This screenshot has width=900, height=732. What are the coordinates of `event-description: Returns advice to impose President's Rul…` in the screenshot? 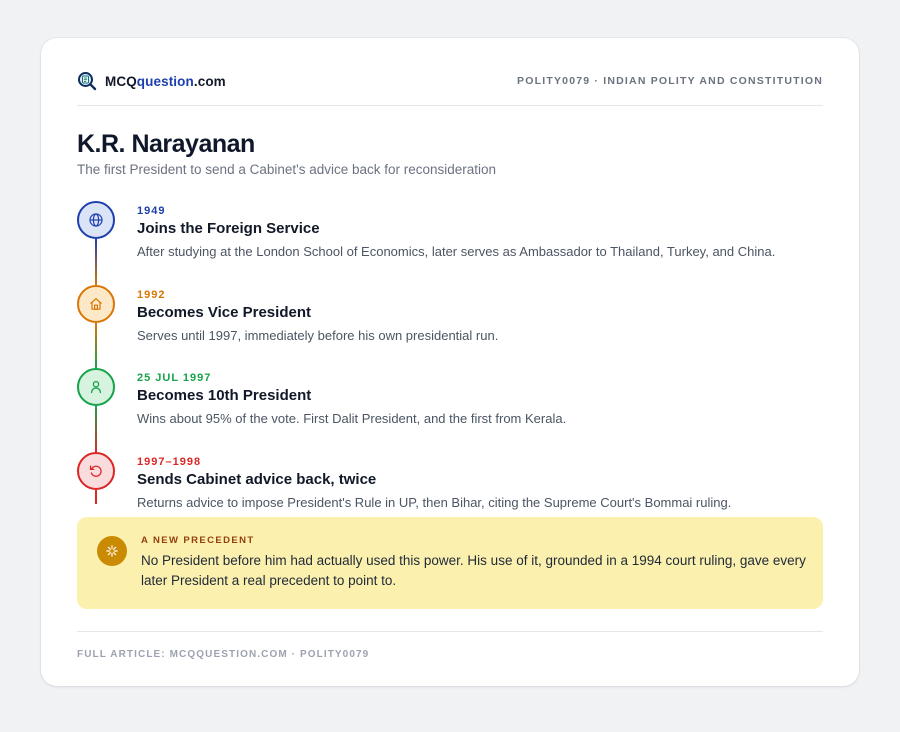 It's located at (434, 502).